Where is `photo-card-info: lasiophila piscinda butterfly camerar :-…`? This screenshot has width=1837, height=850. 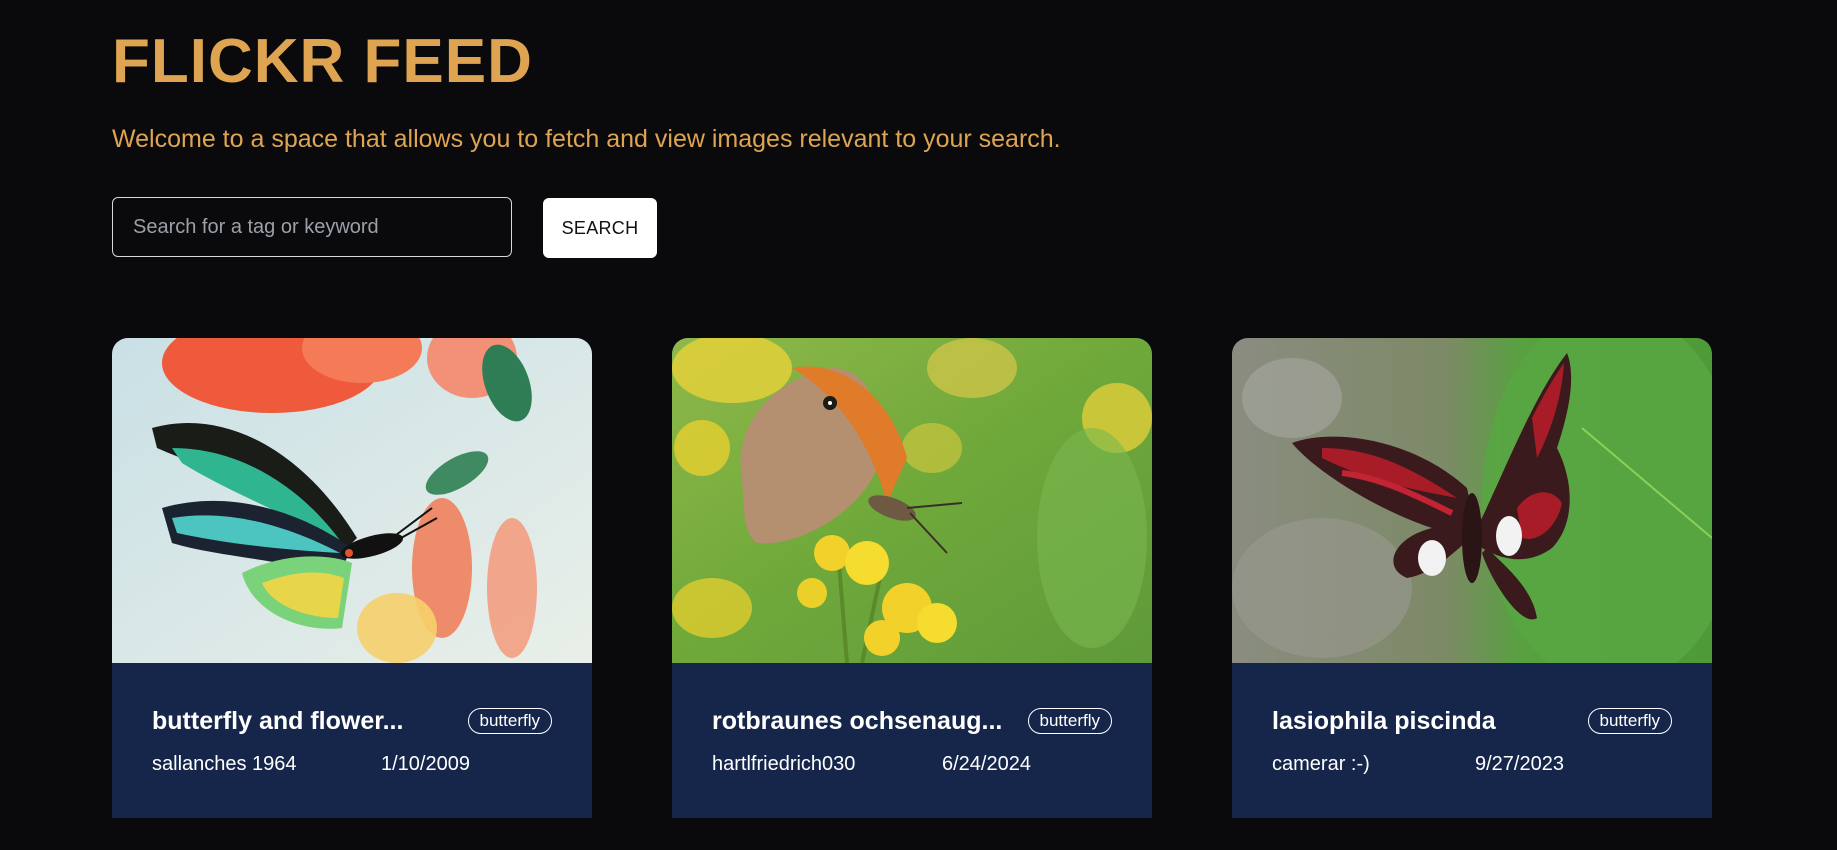 photo-card-info: lasiophila piscinda butterfly camerar :-… is located at coordinates (1472, 740).